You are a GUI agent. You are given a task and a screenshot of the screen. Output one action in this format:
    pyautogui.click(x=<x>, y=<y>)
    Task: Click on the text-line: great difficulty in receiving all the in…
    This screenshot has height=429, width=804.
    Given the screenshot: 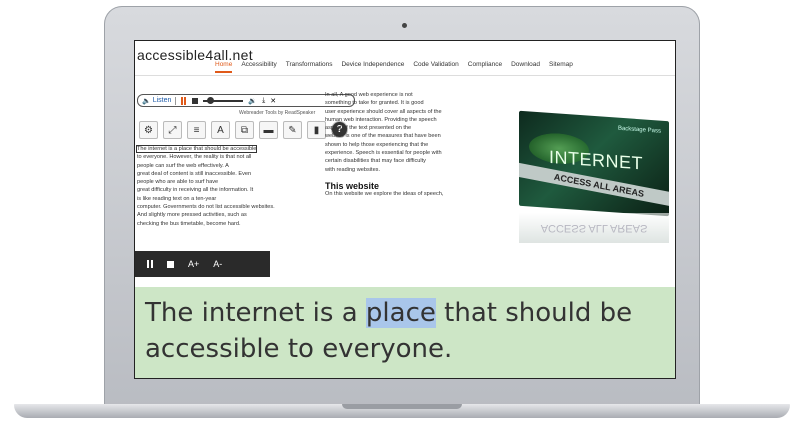 What is the action you would take?
    pyautogui.click(x=195, y=190)
    